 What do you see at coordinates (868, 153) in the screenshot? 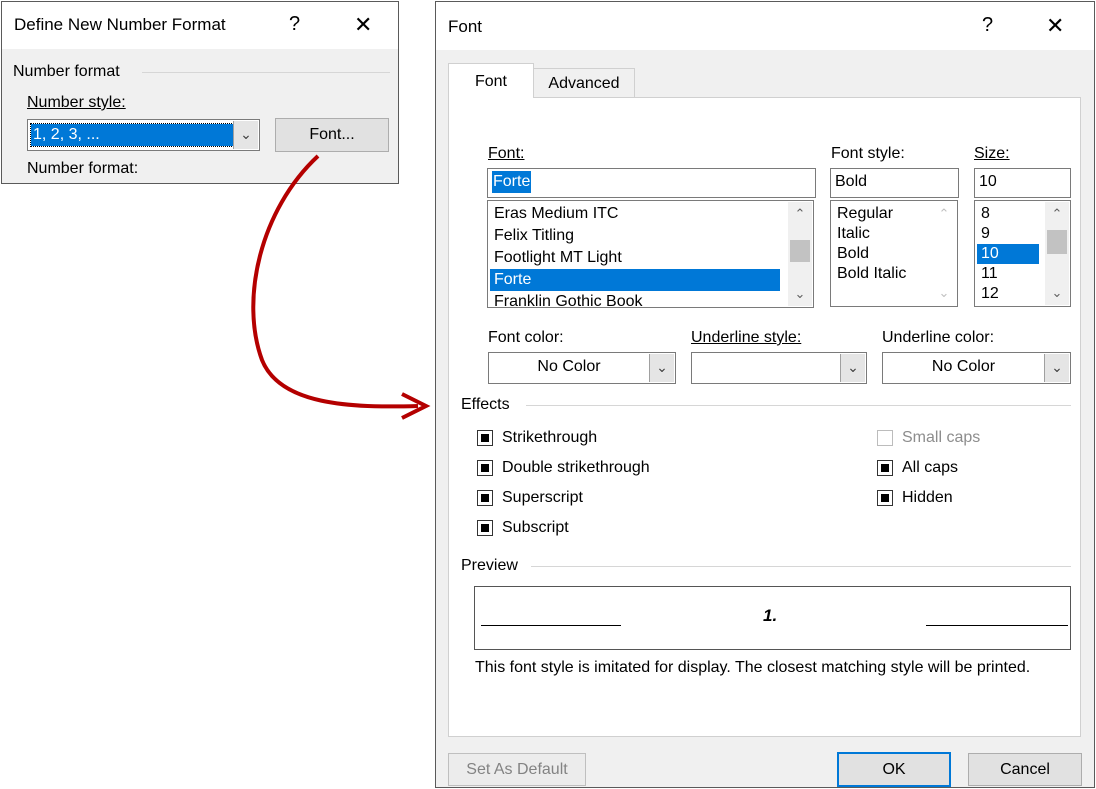
I see `font-style-label: Font style:` at bounding box center [868, 153].